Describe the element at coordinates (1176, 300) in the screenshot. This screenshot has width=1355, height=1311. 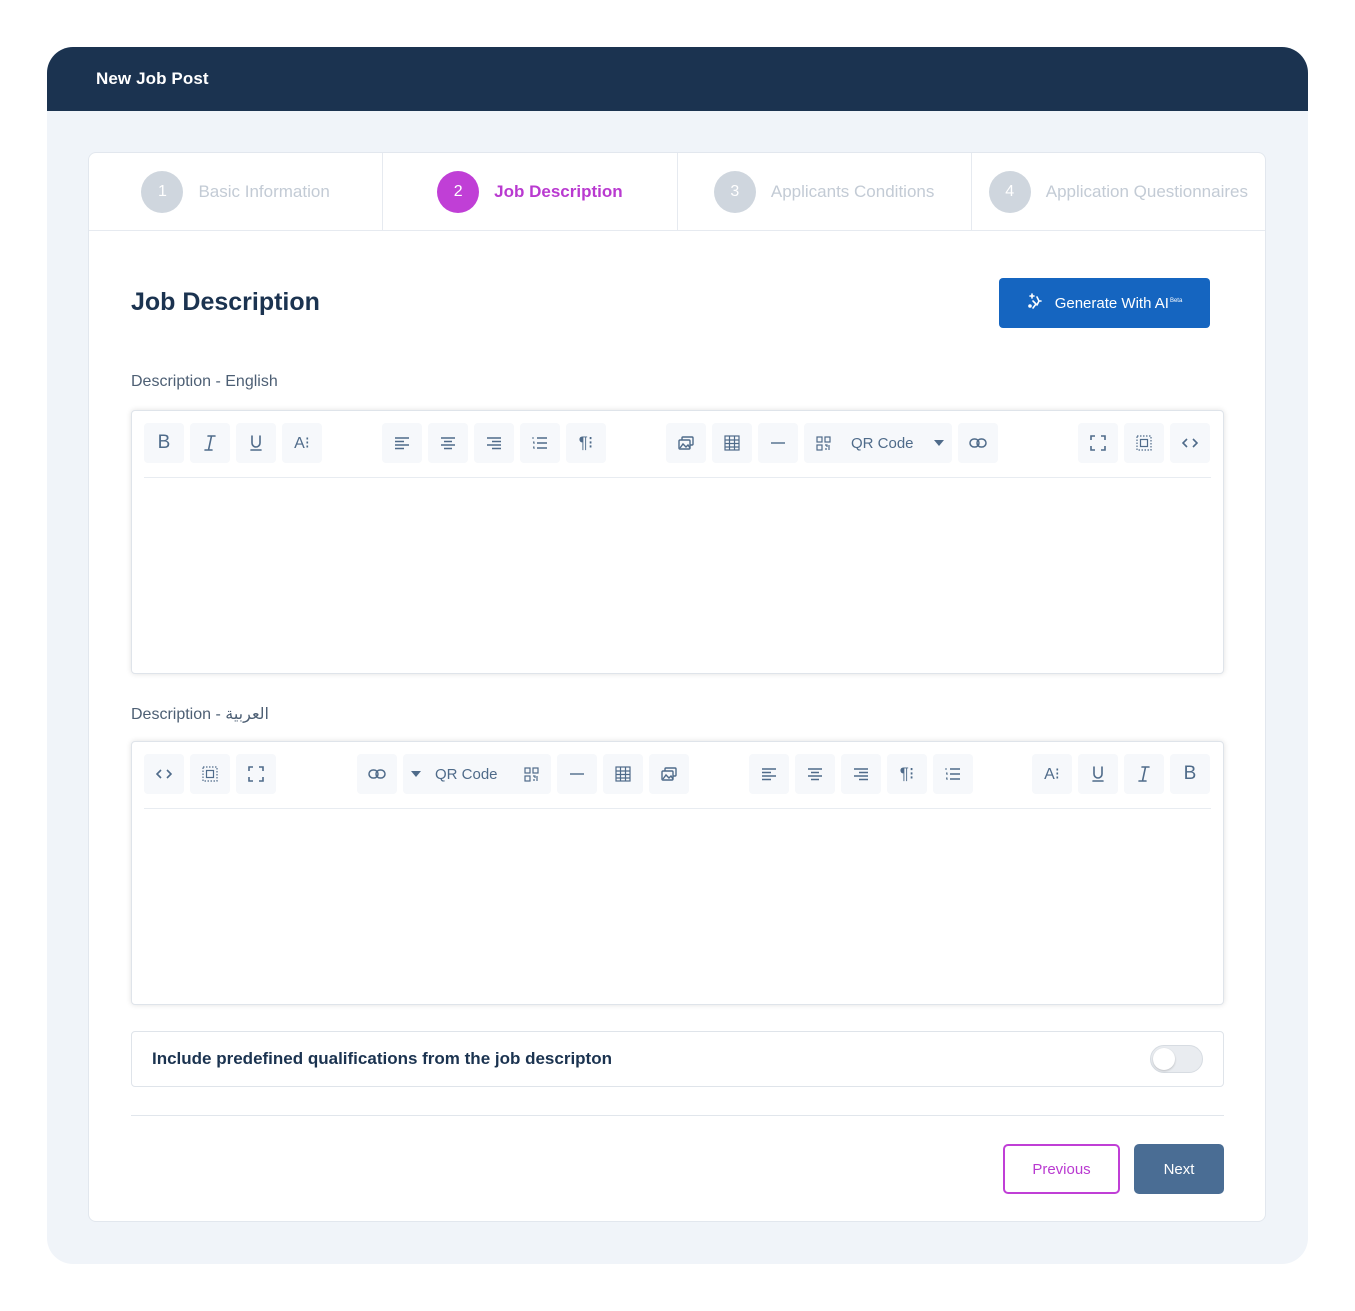
I see `beta-badge: Beta` at that location.